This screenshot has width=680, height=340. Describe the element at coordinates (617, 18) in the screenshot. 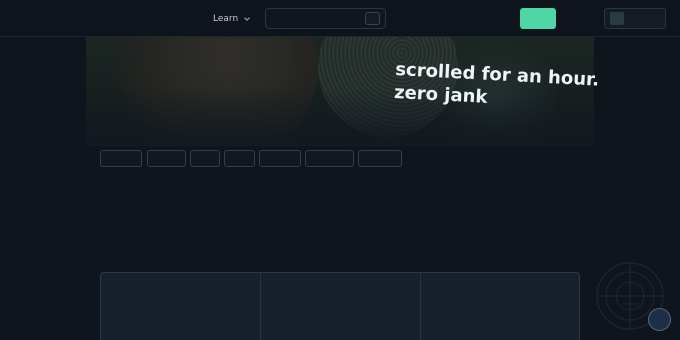

I see `avatar` at that location.